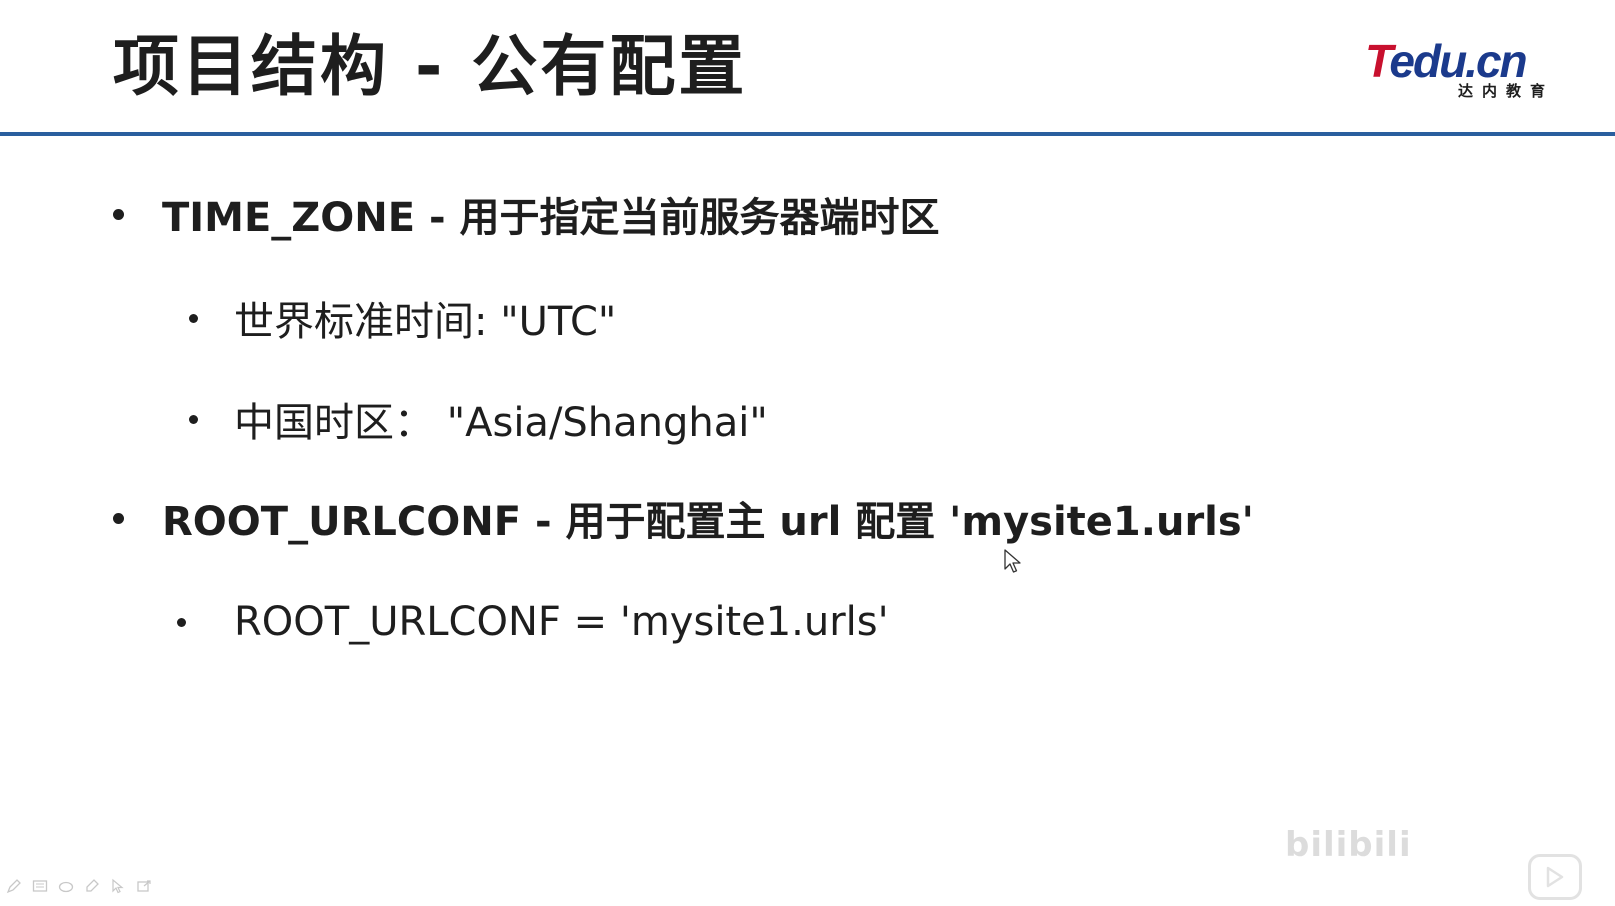  I want to click on pen-icon, so click(14, 886).